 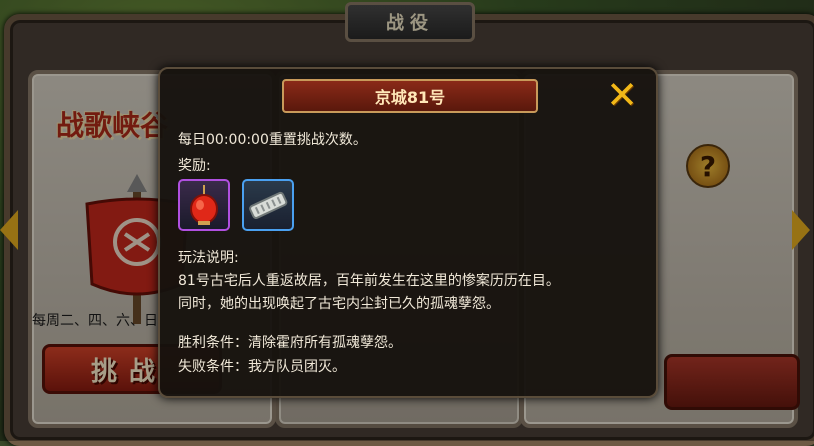 I want to click on modal-title: 京城81号, so click(x=410, y=96).